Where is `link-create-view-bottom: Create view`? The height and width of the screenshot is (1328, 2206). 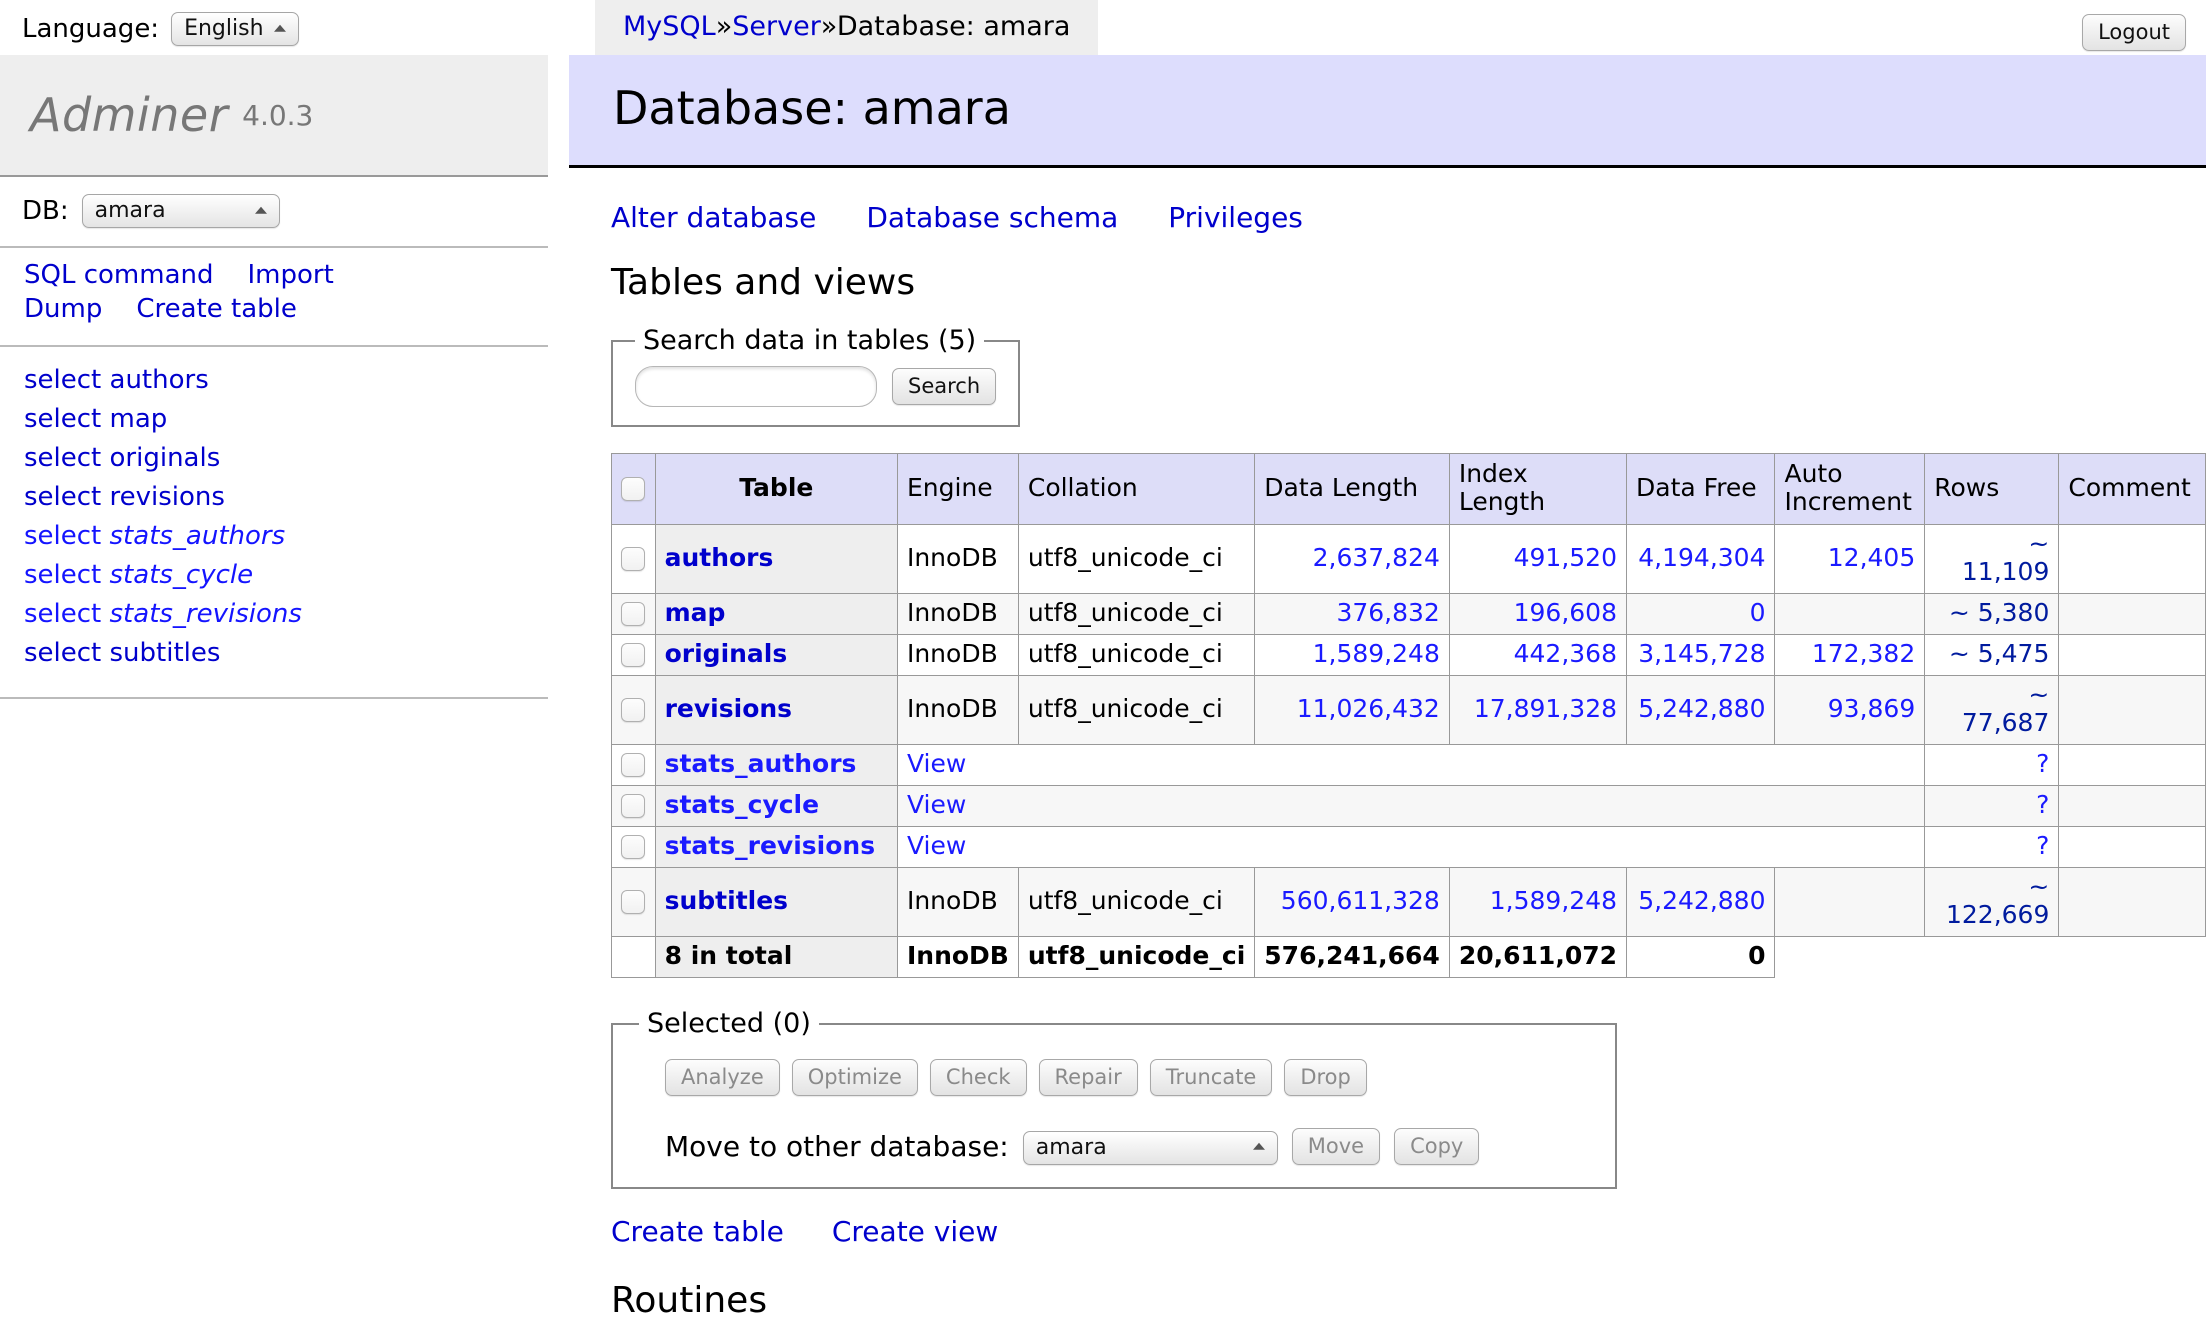
link-create-view-bottom: Create view is located at coordinates (915, 1231).